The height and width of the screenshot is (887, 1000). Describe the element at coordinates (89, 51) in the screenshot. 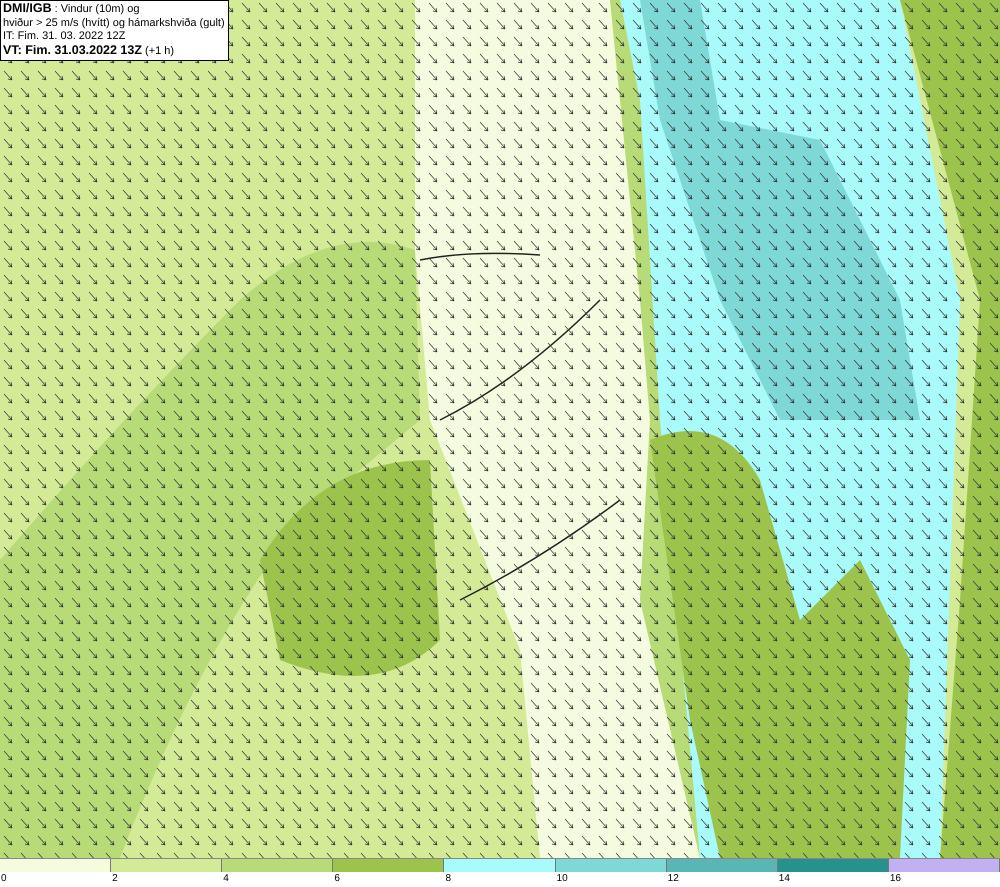

I see `legend-text: VT: Fim. 31.03.2022 13Z (+1 h)` at that location.